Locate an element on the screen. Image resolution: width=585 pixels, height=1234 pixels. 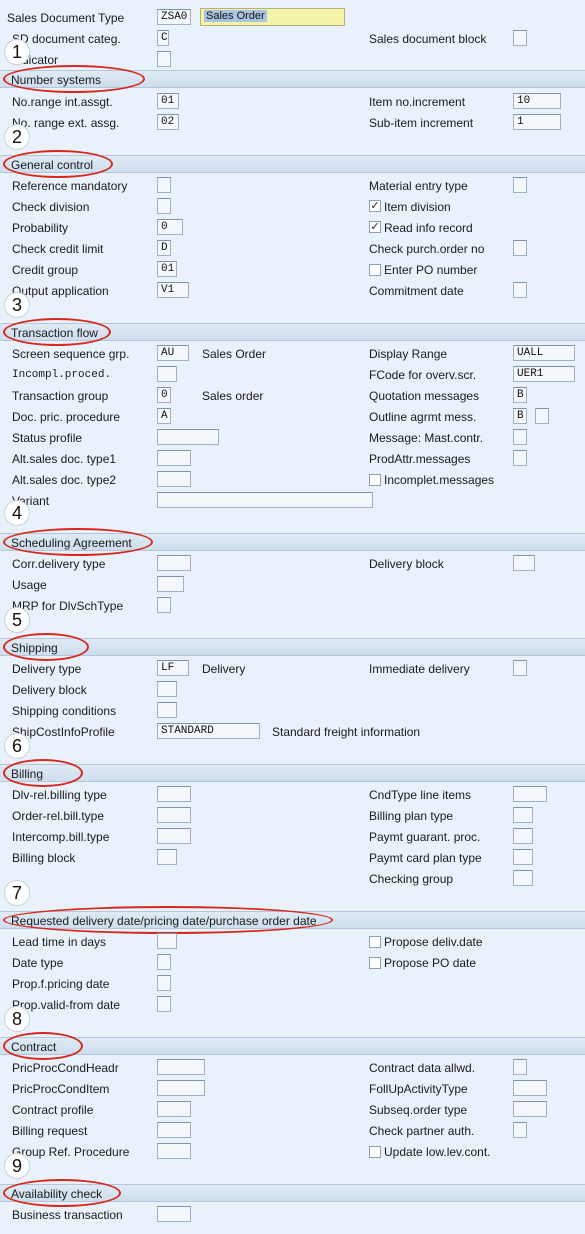
screen-seq-field: AU is located at coordinates (173, 353).